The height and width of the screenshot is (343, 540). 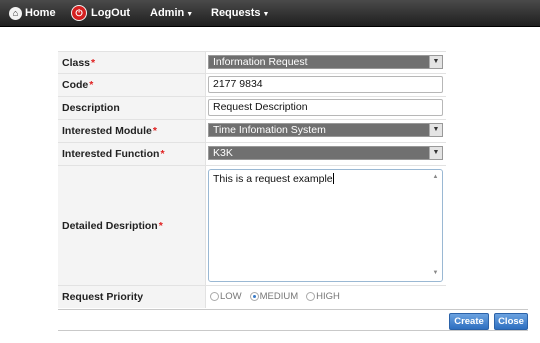 What do you see at coordinates (40, 13) in the screenshot?
I see `nav-home-label: Home` at bounding box center [40, 13].